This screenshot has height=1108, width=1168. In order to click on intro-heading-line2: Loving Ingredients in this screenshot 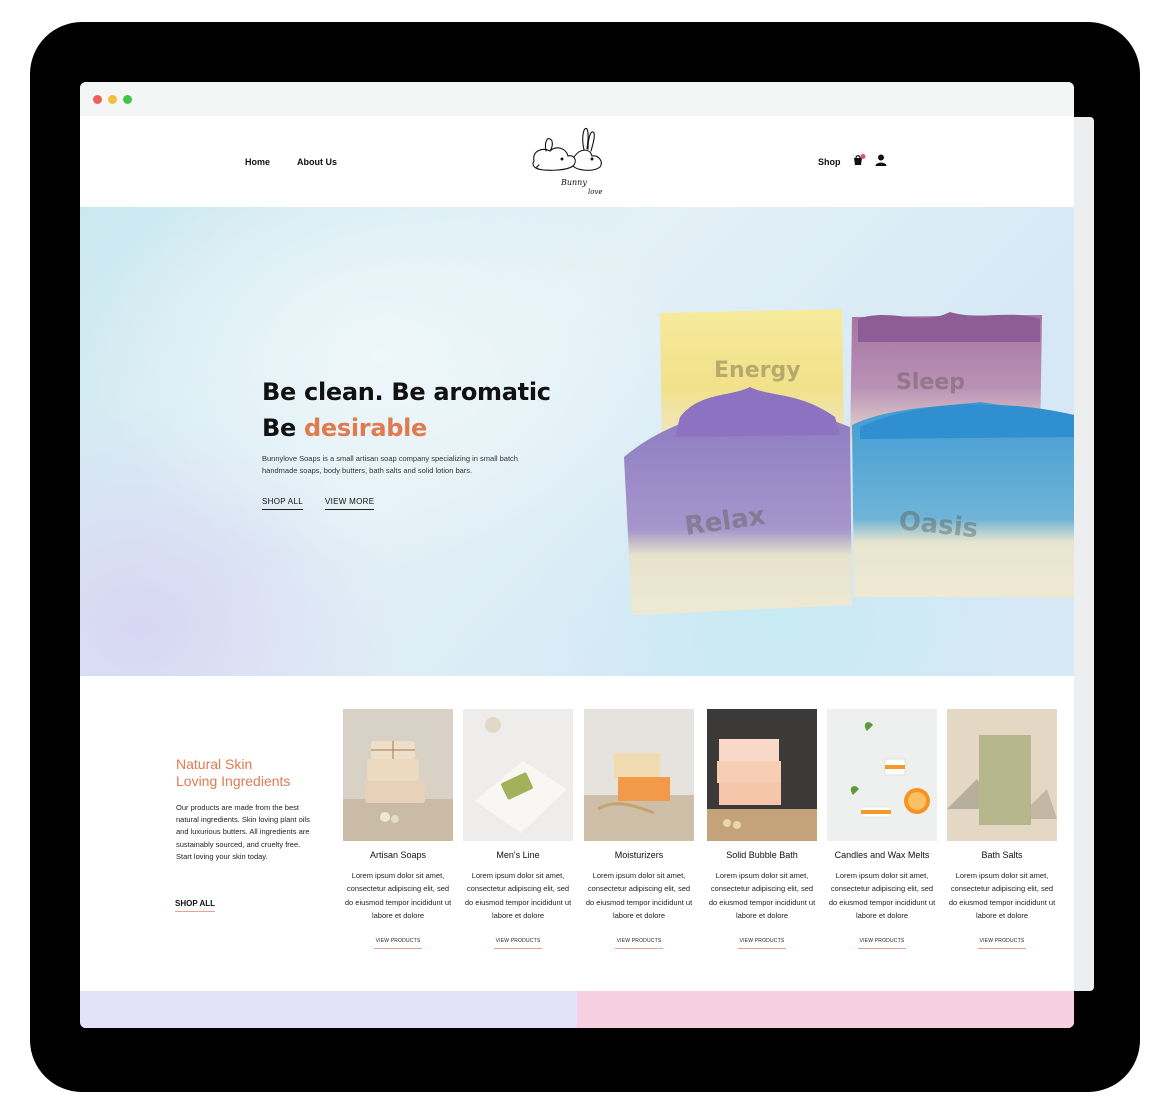, I will do `click(233, 781)`.